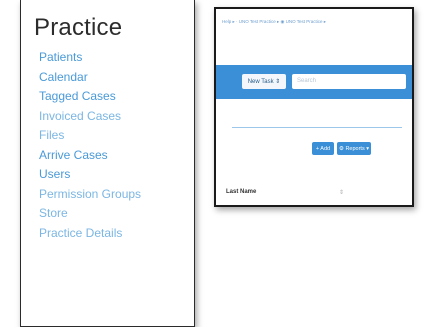 This screenshot has height=327, width=424. I want to click on toolbar: New Task ⇕ Search, so click(314, 82).